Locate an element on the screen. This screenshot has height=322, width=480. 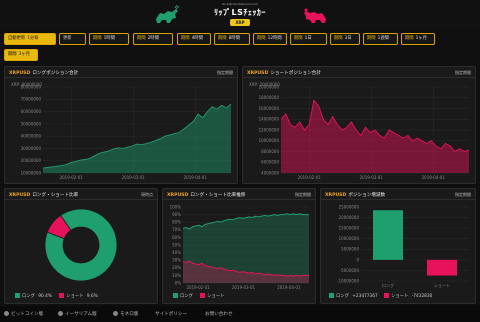
button-label: 1分毎 is located at coordinates (33, 38).